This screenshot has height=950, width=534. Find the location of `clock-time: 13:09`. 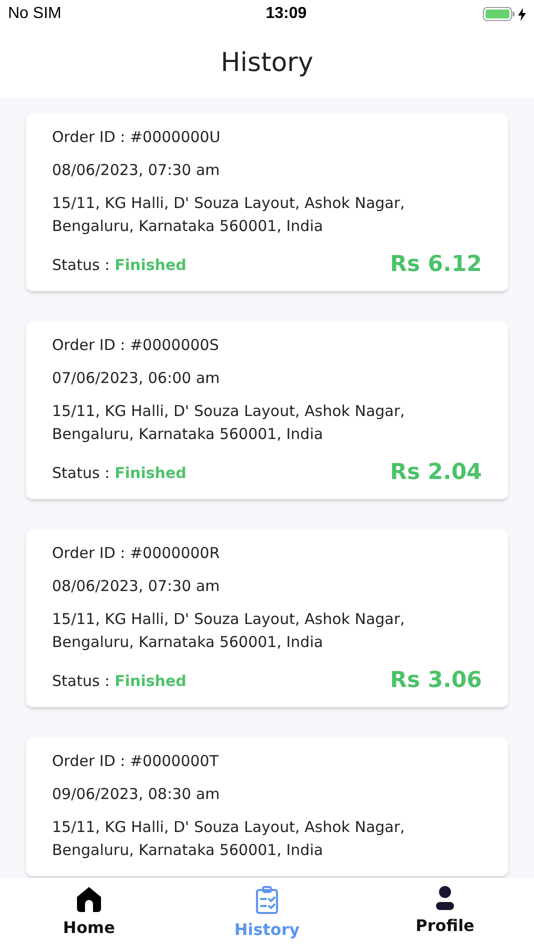

clock-time: 13:09 is located at coordinates (286, 14).